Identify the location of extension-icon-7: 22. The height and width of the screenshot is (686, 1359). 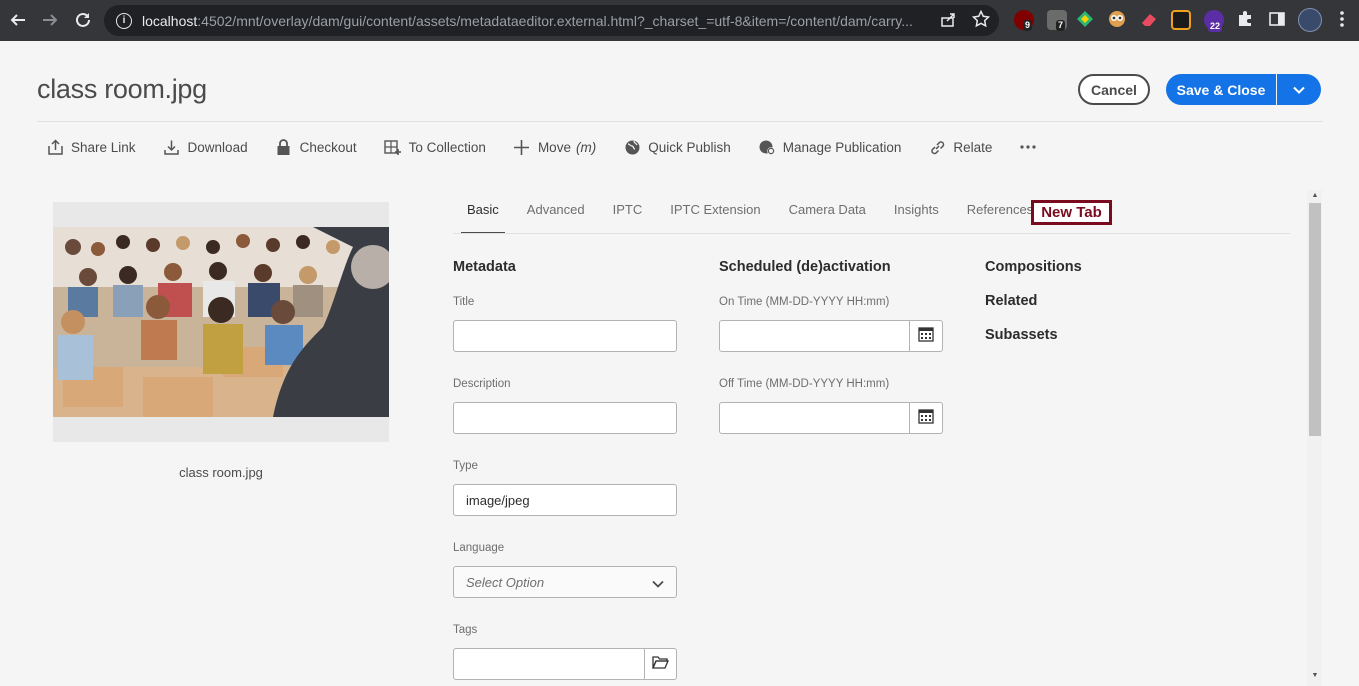
(1214, 21).